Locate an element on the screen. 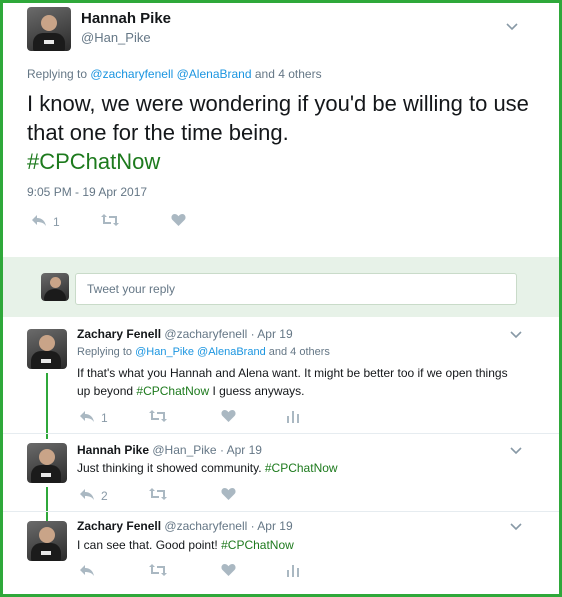 The width and height of the screenshot is (562, 597). timestamp: 9:05 PM - 19 Apr 2017 is located at coordinates (87, 192).